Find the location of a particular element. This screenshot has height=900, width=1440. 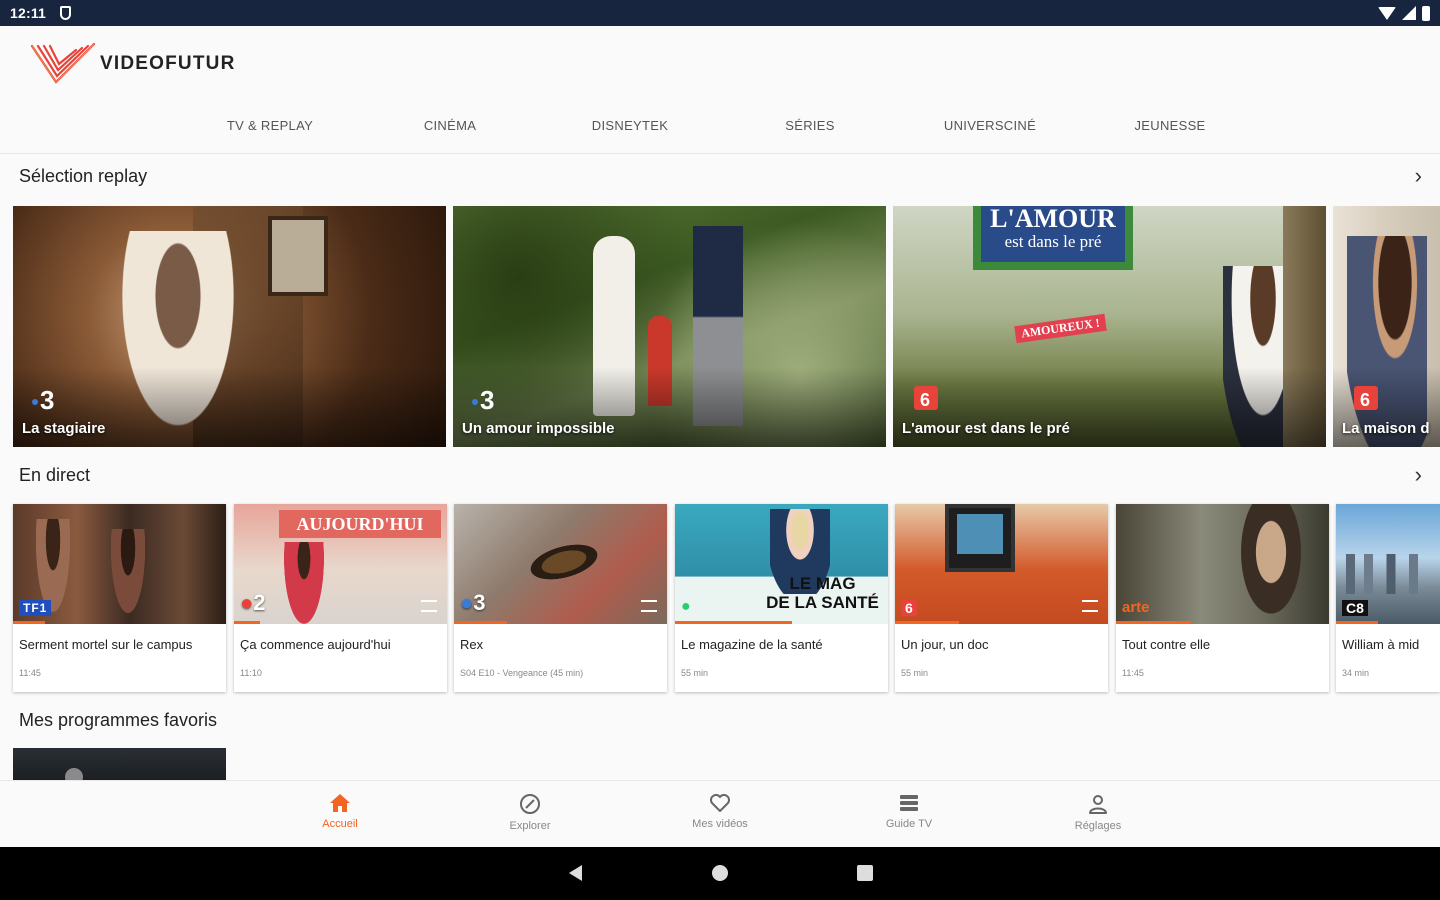

tf1-channel-icon: TF1 is located at coordinates (35, 608).